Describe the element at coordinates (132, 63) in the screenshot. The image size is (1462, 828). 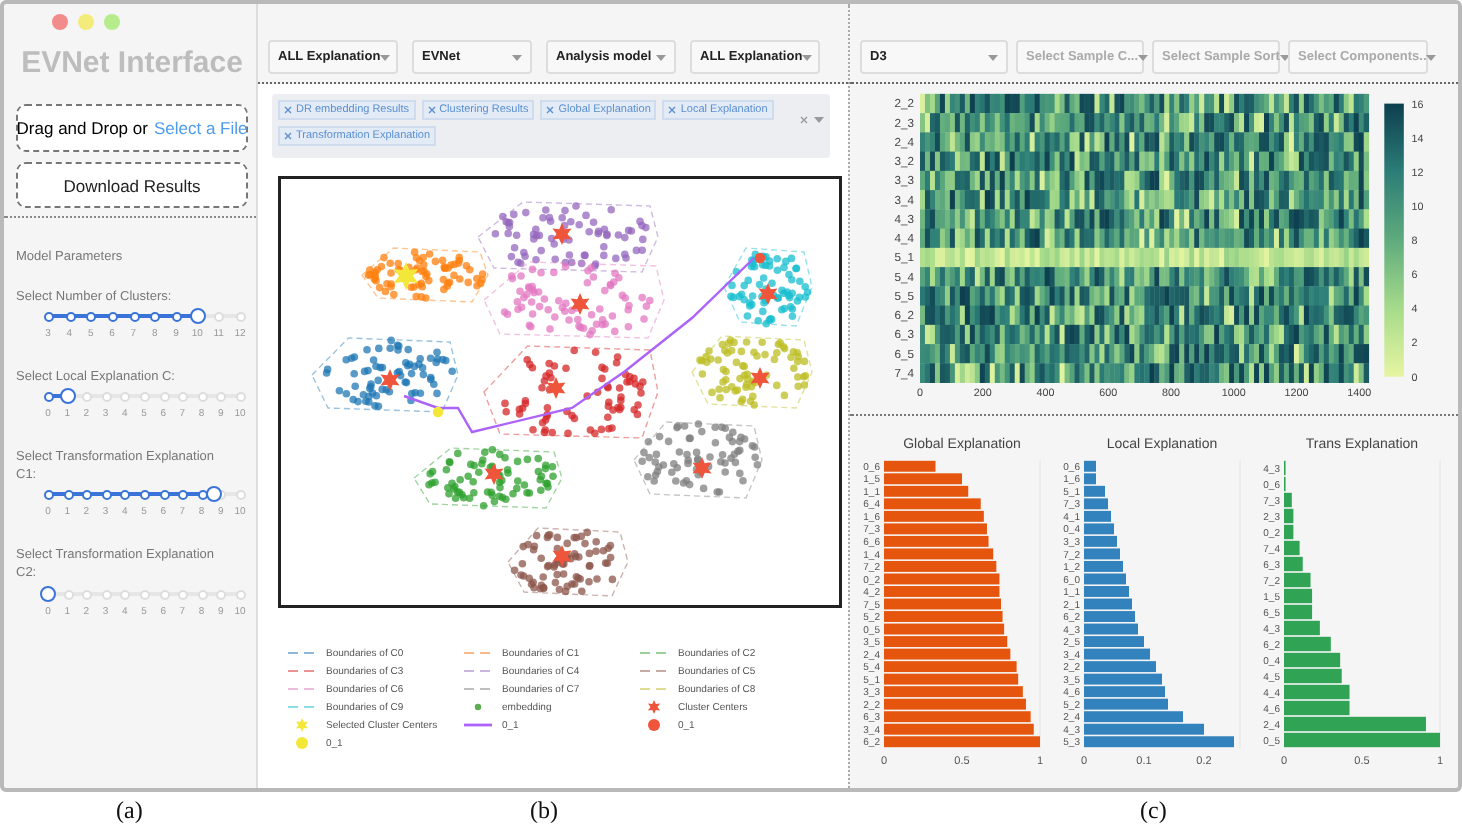
I see `app-title: EVNet Interface` at that location.